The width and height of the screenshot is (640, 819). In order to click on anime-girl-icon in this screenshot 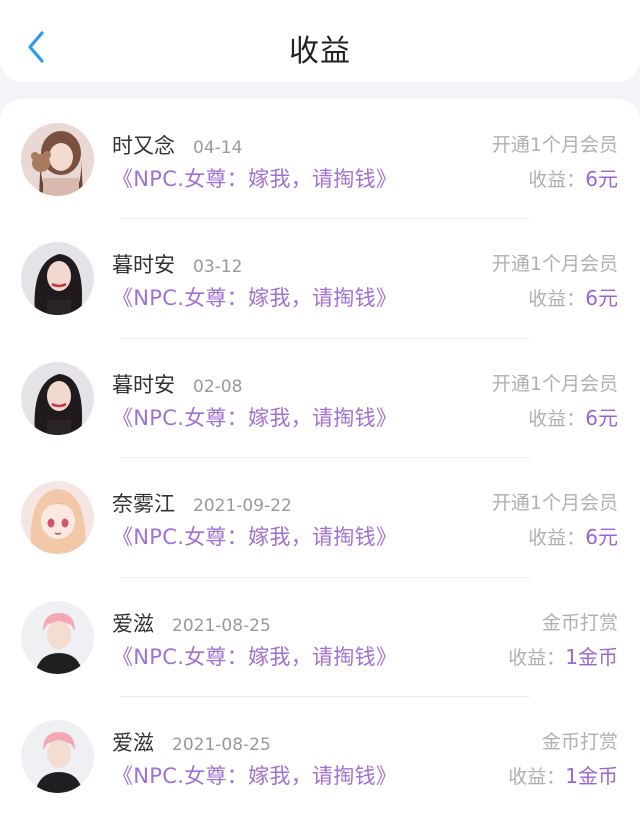, I will do `click(57, 518)`.